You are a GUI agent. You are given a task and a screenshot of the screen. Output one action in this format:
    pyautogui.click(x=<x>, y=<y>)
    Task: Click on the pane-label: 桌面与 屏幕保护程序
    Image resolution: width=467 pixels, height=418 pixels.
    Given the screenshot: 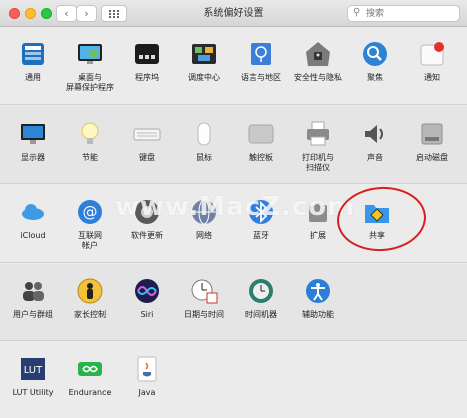 What is the action you would take?
    pyautogui.click(x=90, y=82)
    